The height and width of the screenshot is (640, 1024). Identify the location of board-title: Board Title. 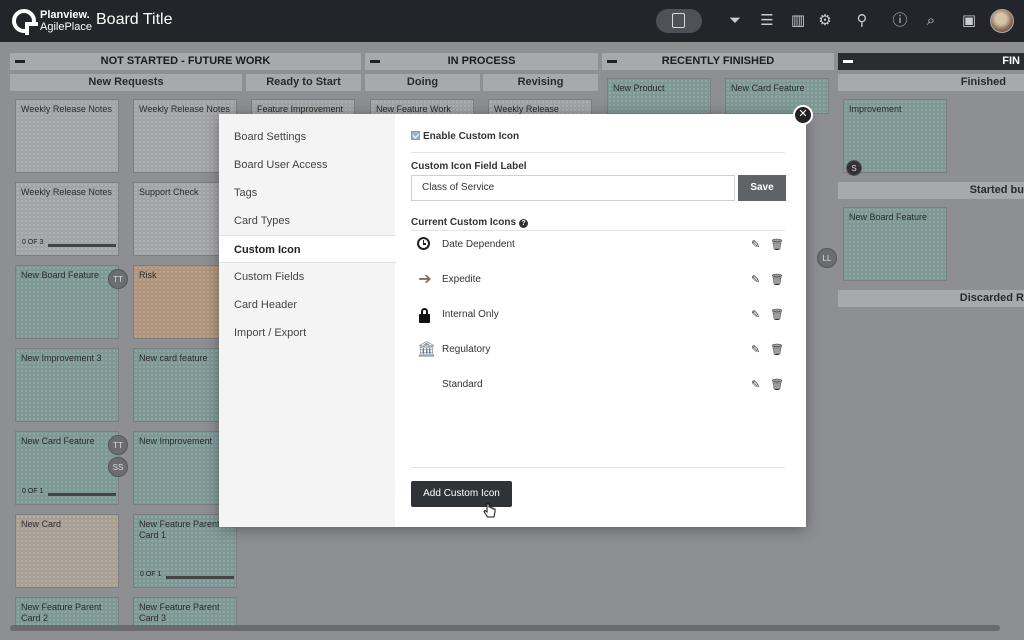
(134, 19).